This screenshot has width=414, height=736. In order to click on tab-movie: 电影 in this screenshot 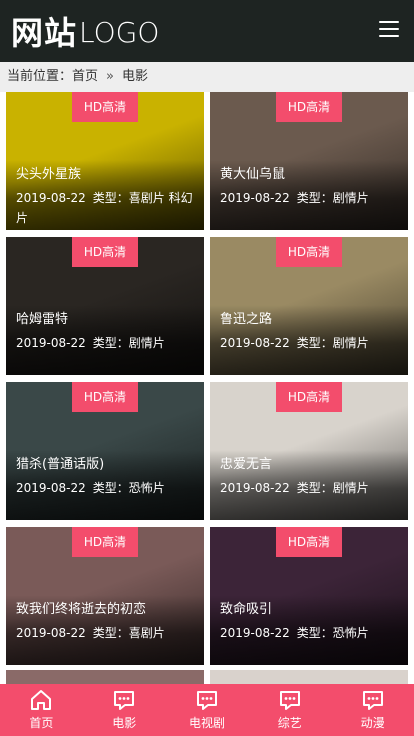, I will do `click(124, 710)`.